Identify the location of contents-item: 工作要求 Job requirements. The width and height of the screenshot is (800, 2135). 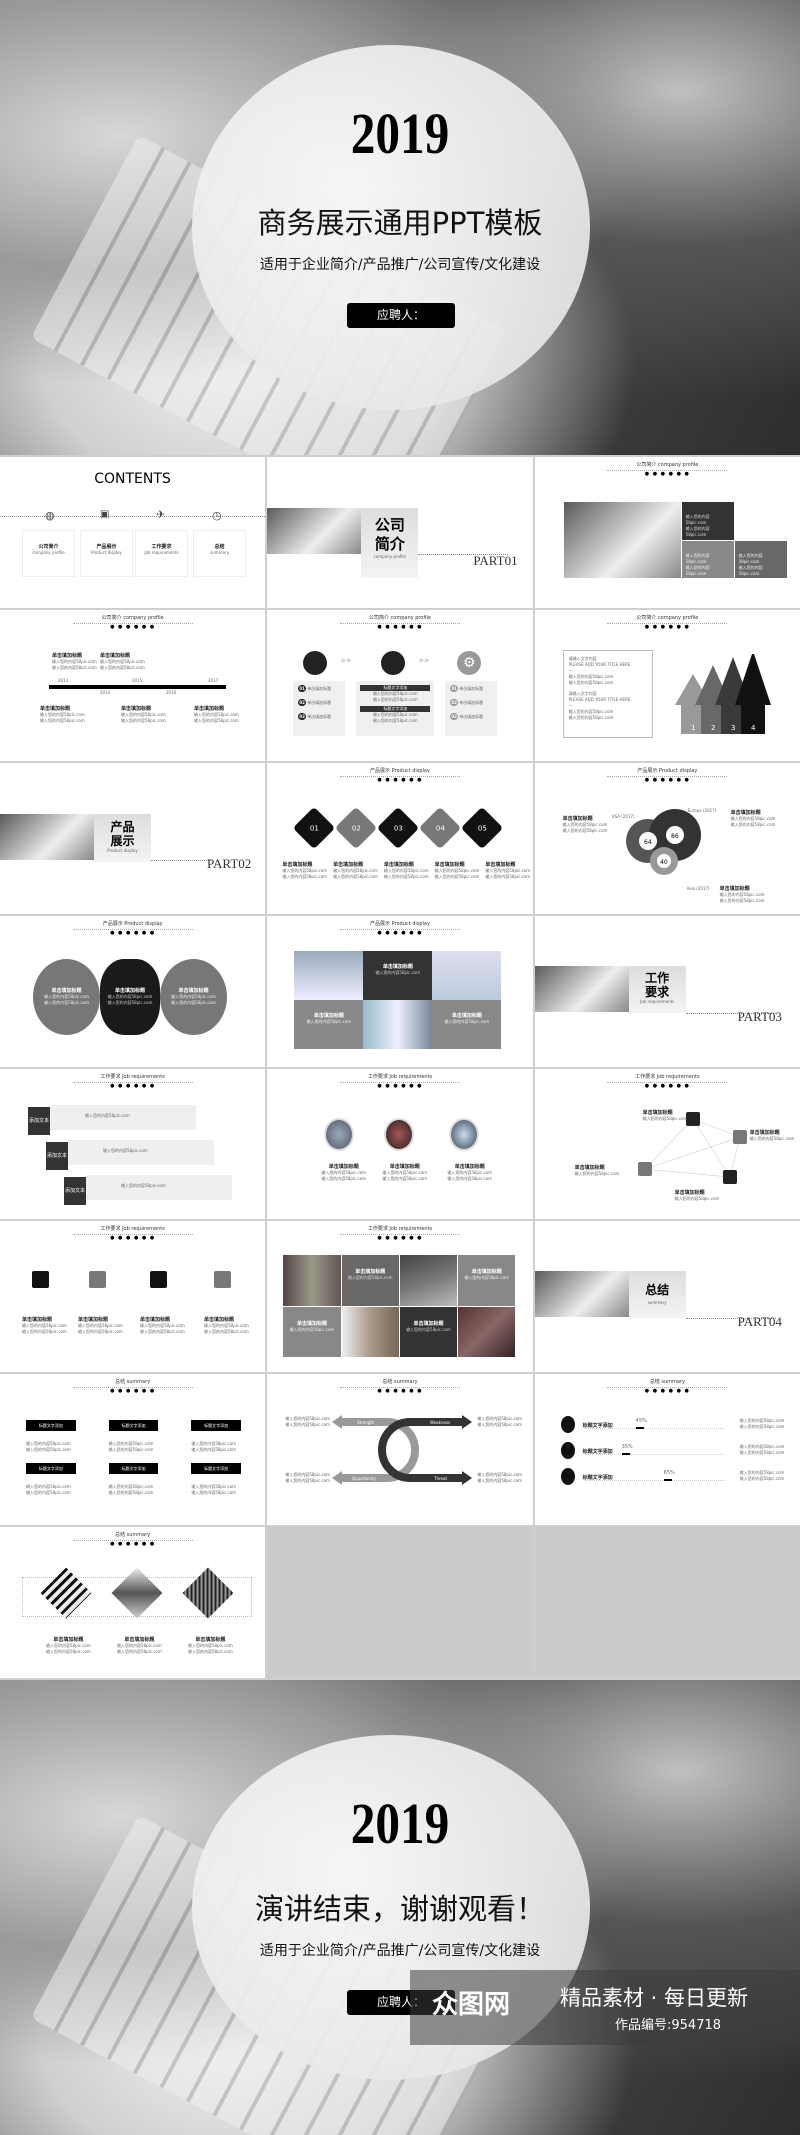
(161, 553).